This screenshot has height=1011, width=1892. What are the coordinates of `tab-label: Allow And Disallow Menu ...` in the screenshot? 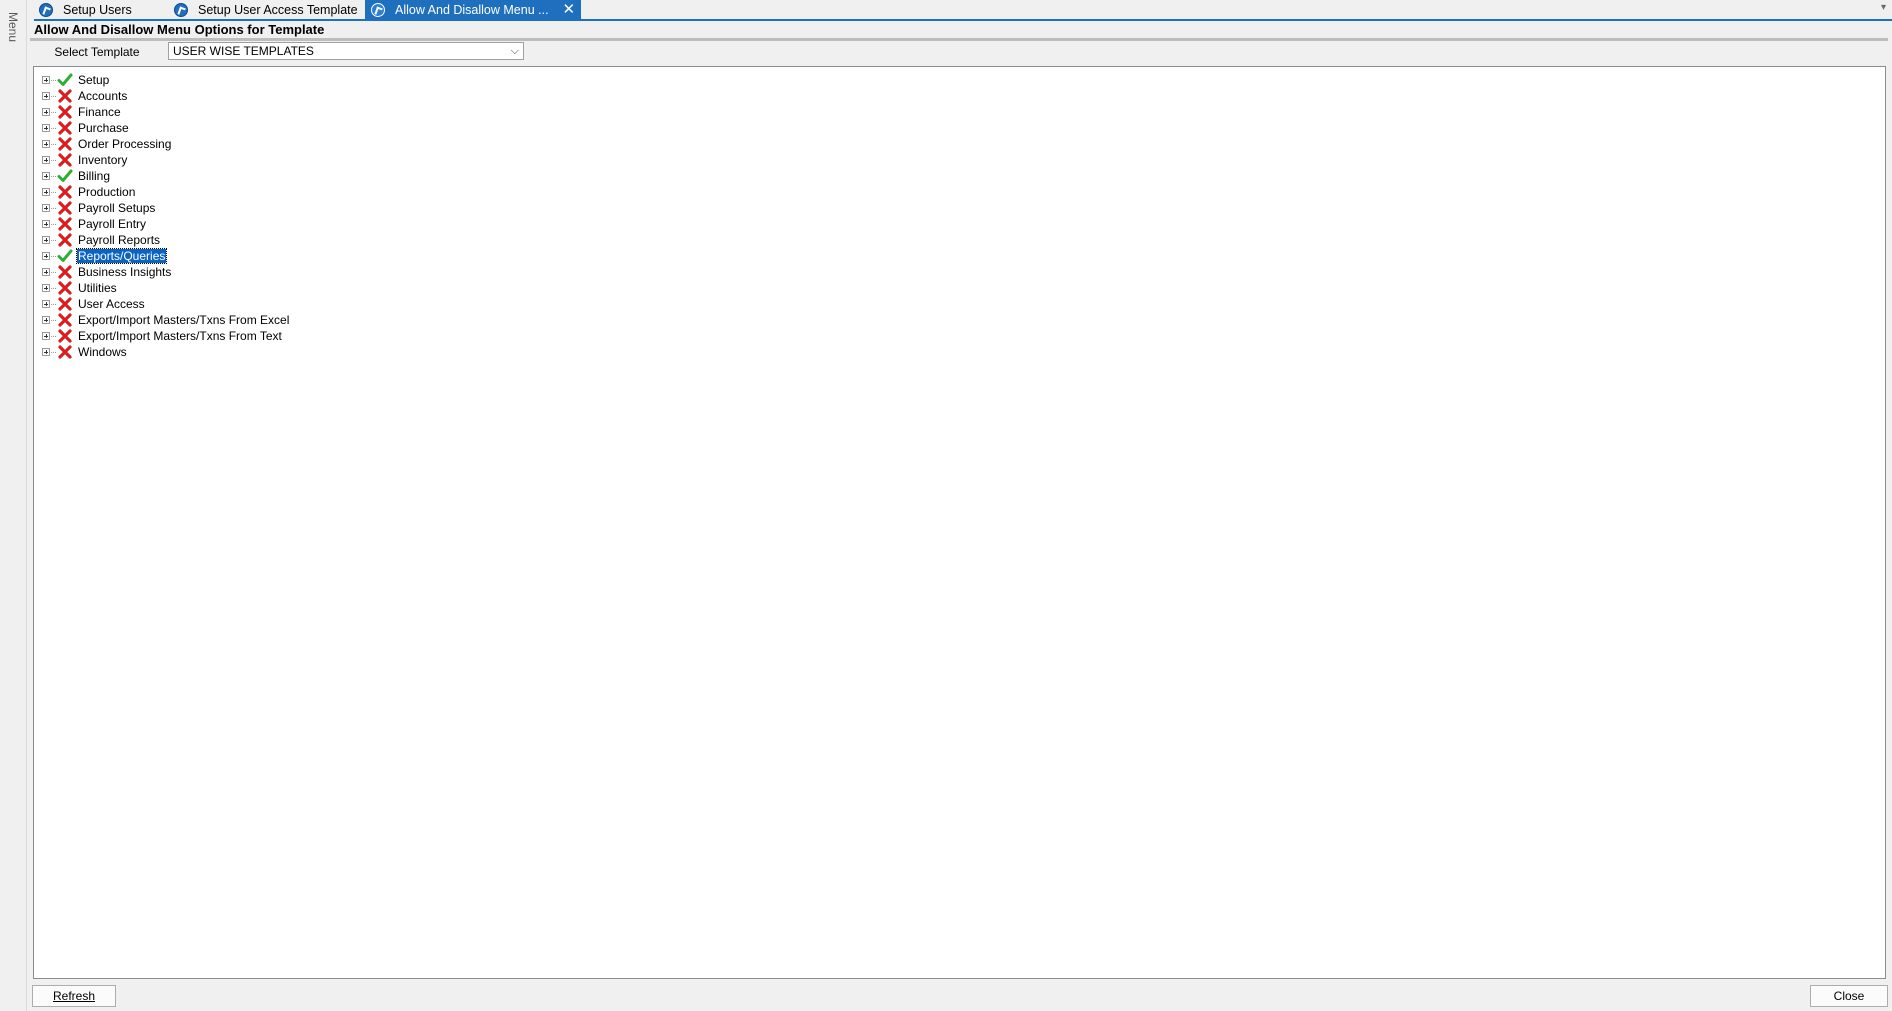 It's located at (472, 9).